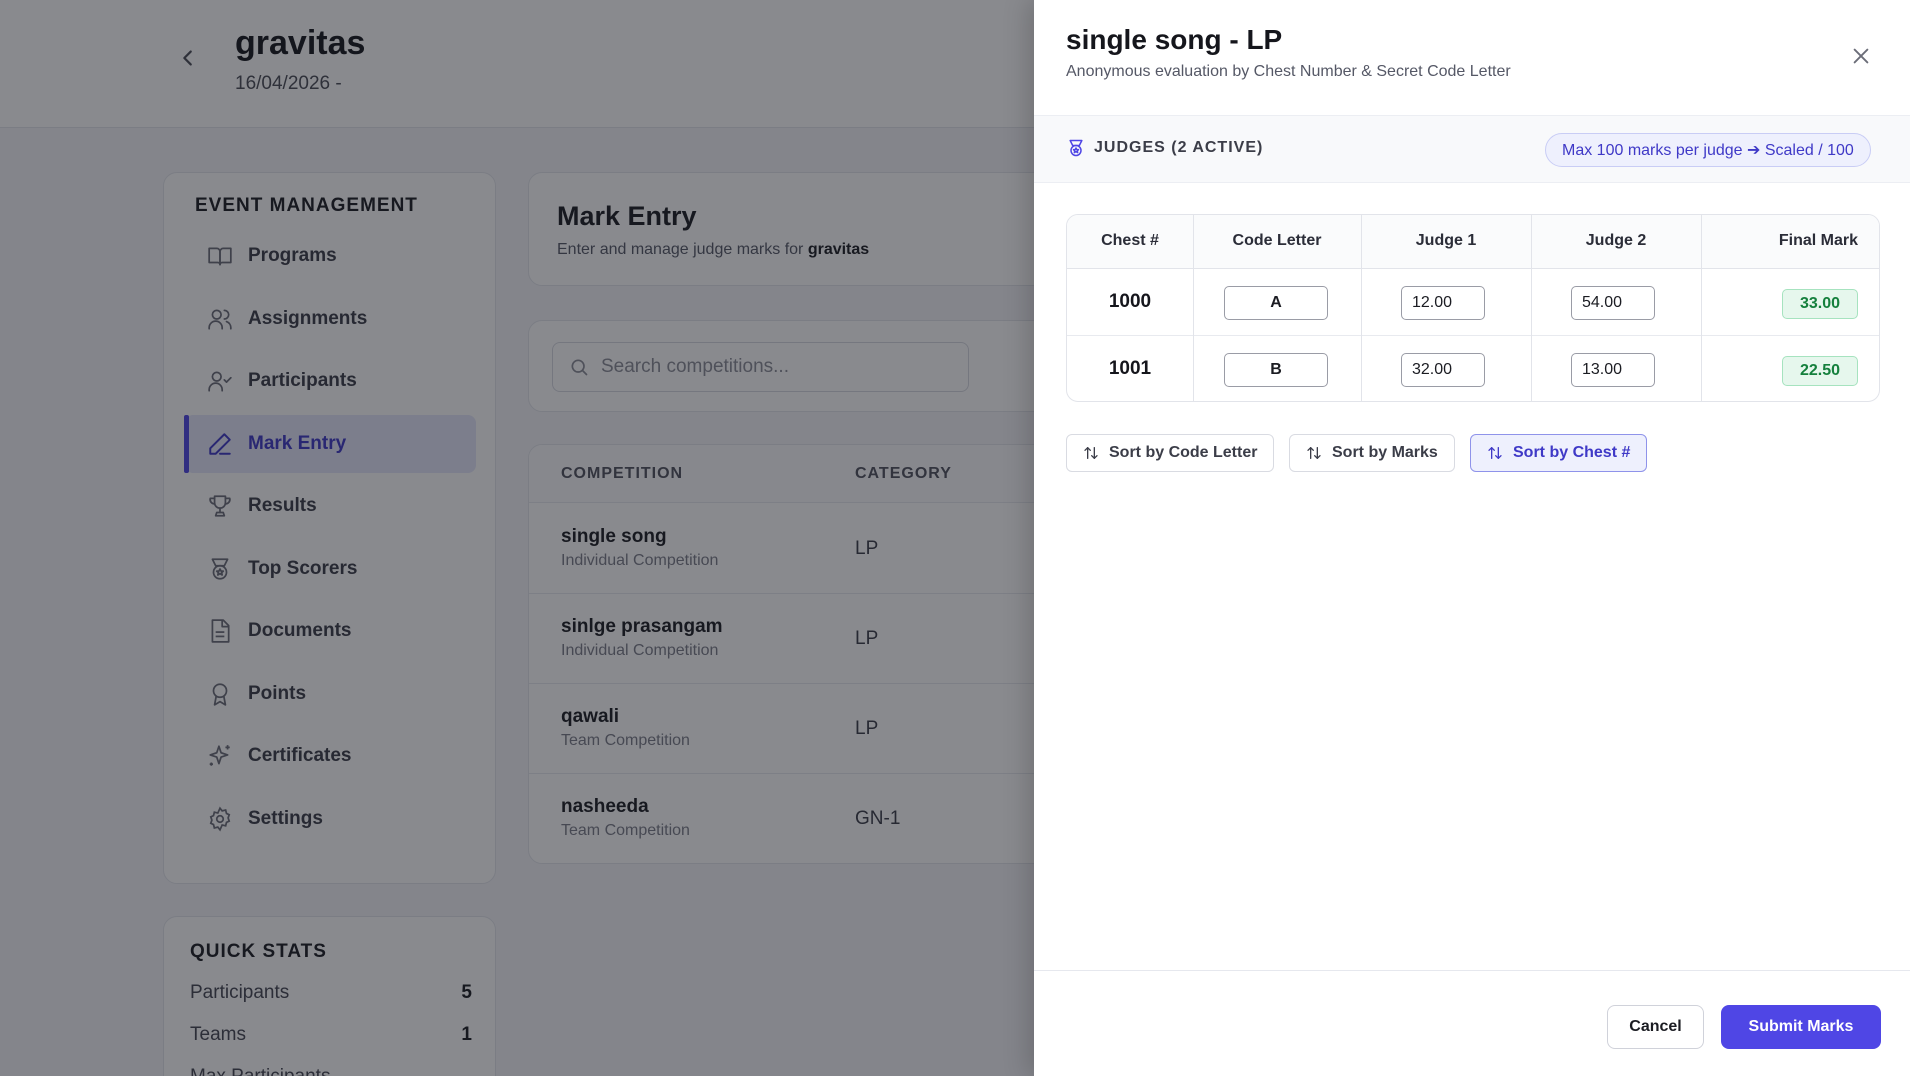  Describe the element at coordinates (1820, 371) in the screenshot. I see `final-mark-badge: 22.50` at that location.